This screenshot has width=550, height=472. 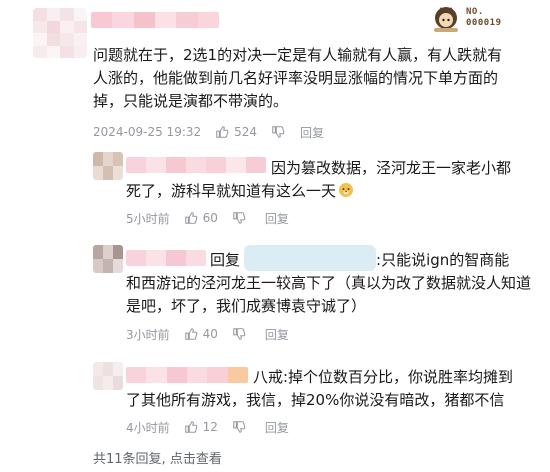 I want to click on reply-time: 4小时前, so click(x=148, y=427).